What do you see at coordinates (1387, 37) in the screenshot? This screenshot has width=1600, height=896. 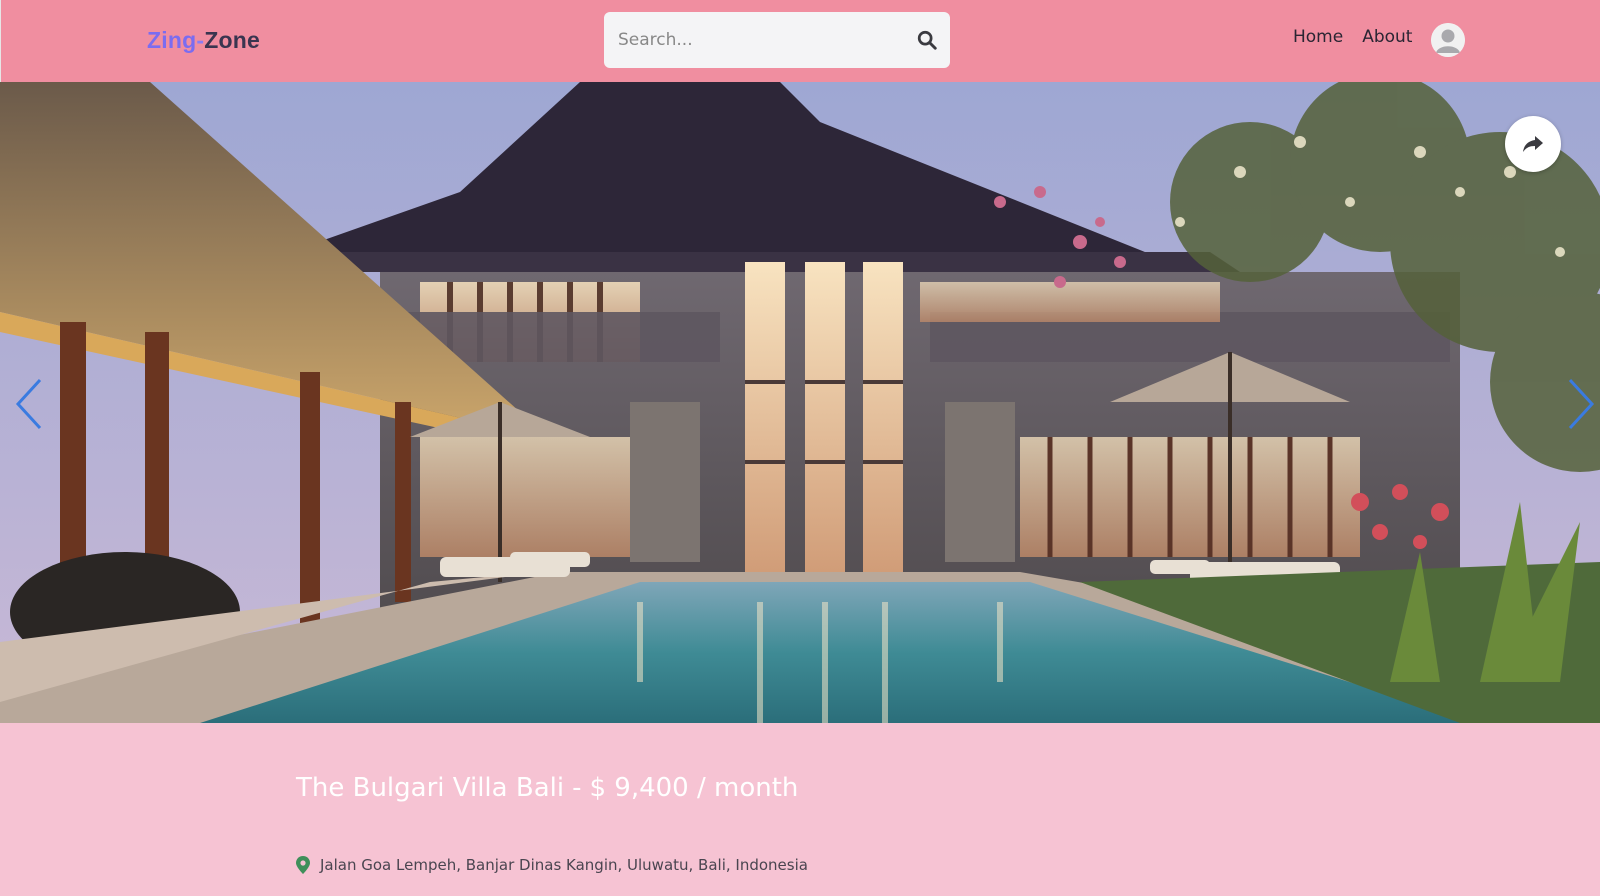 I see `nav-about-link: About` at bounding box center [1387, 37].